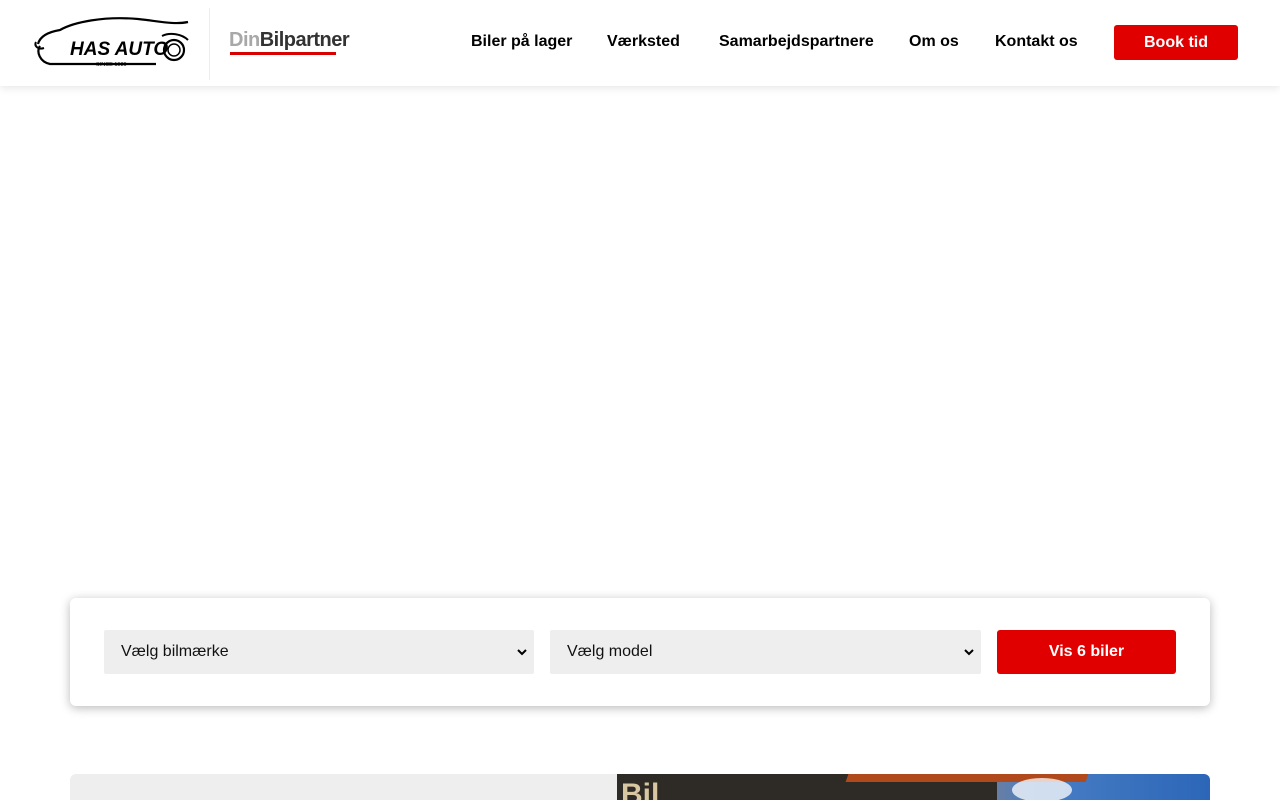  I want to click on show-cars-button: Vis 6 biler, so click(1086, 652).